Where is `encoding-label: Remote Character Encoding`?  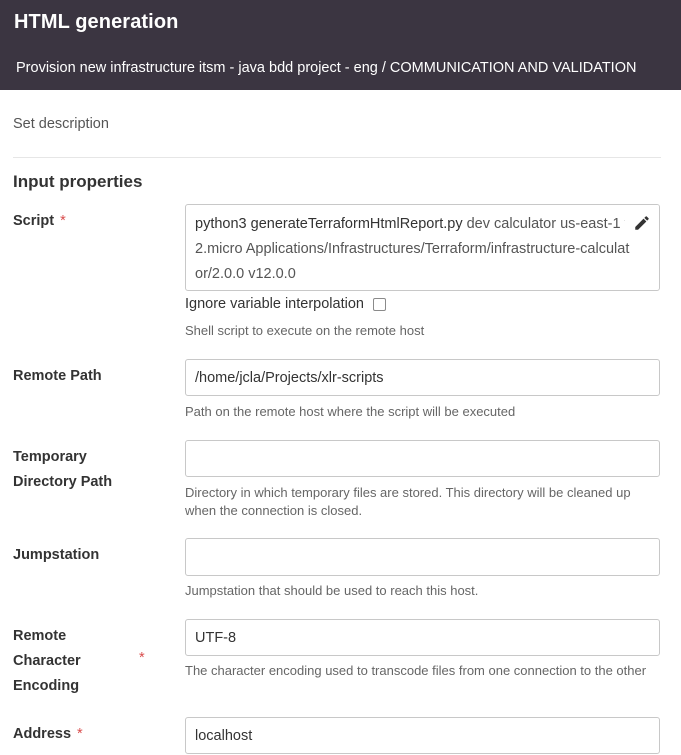
encoding-label: Remote Character Encoding is located at coordinates (75, 661).